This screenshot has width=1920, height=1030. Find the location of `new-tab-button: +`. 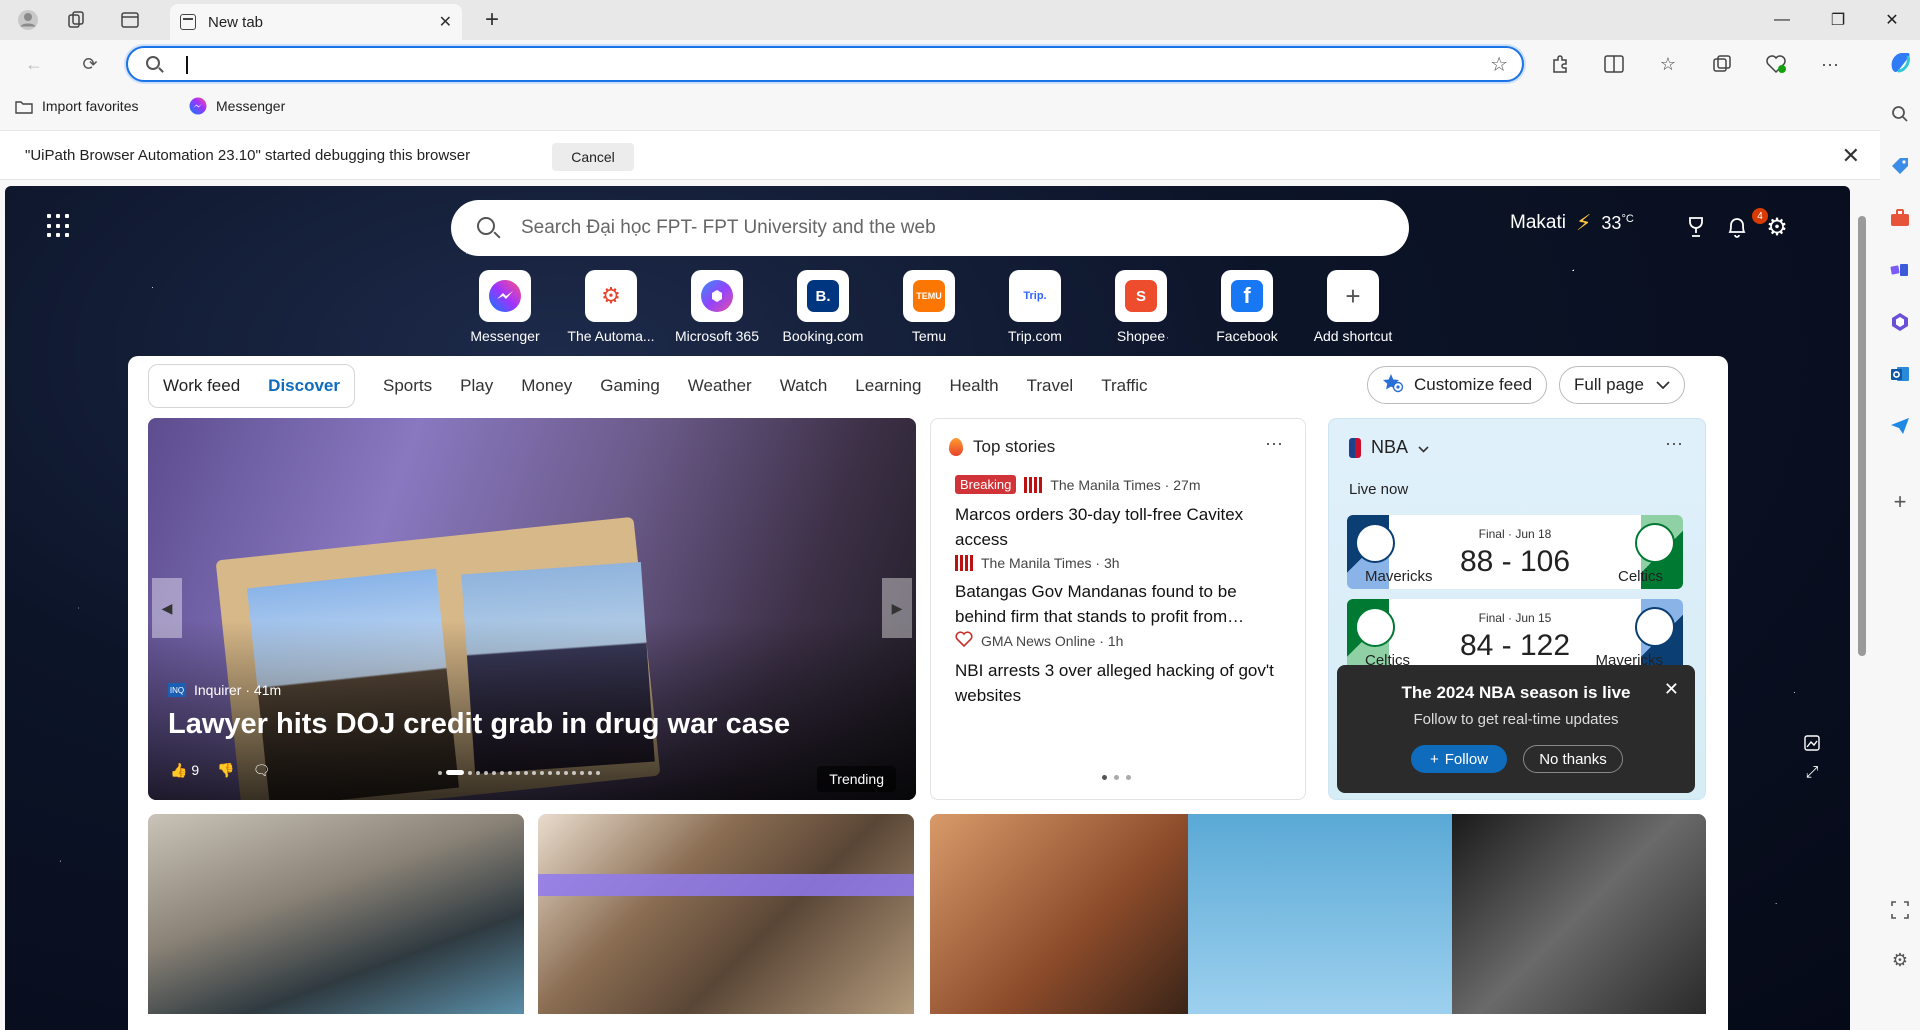

new-tab-button: + is located at coordinates (492, 20).